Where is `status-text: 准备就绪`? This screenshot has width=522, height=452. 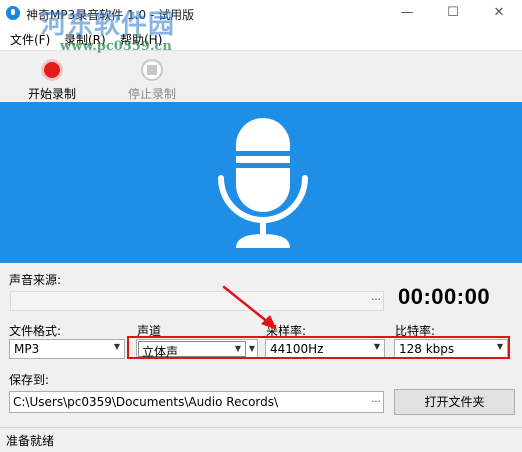 status-text: 准备就绪 is located at coordinates (30, 441).